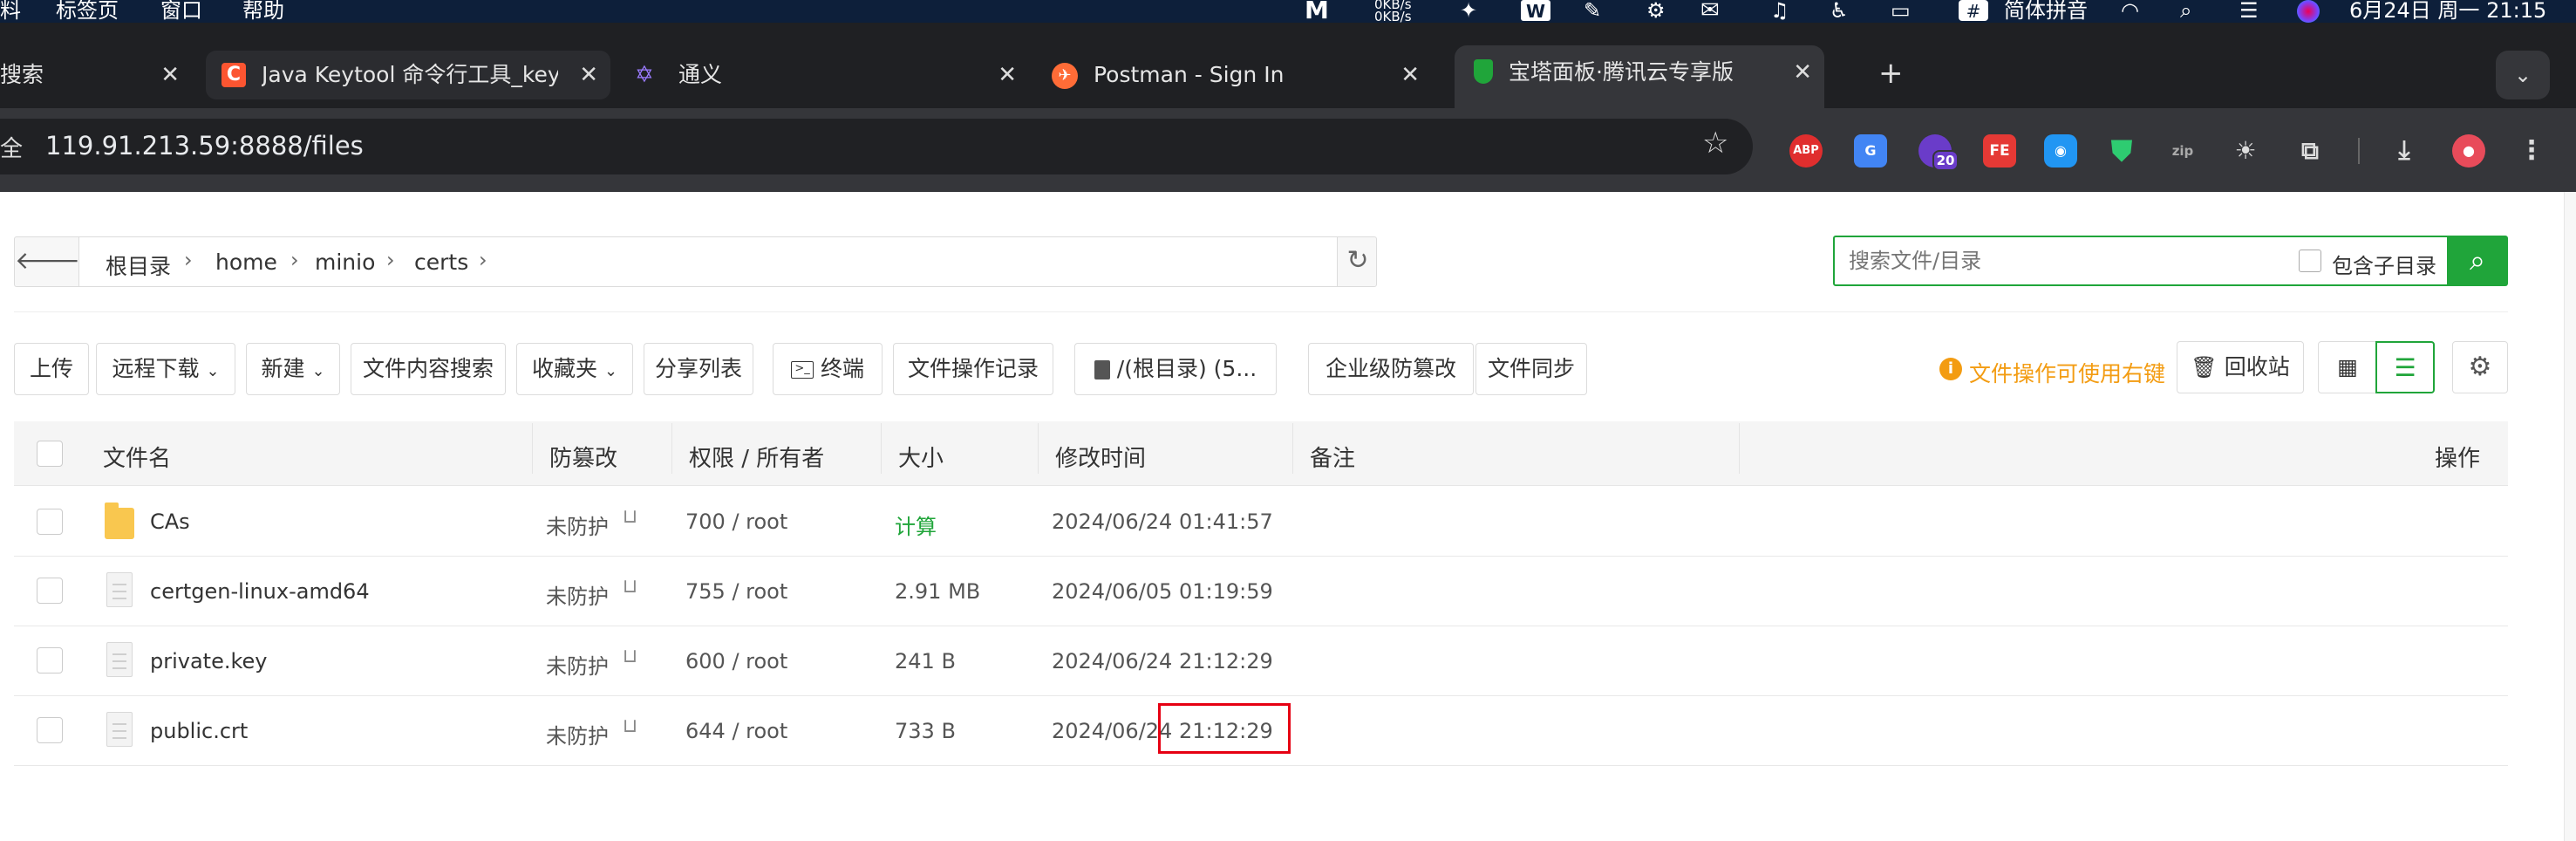  I want to click on headphones-icon: ♫, so click(1779, 11).